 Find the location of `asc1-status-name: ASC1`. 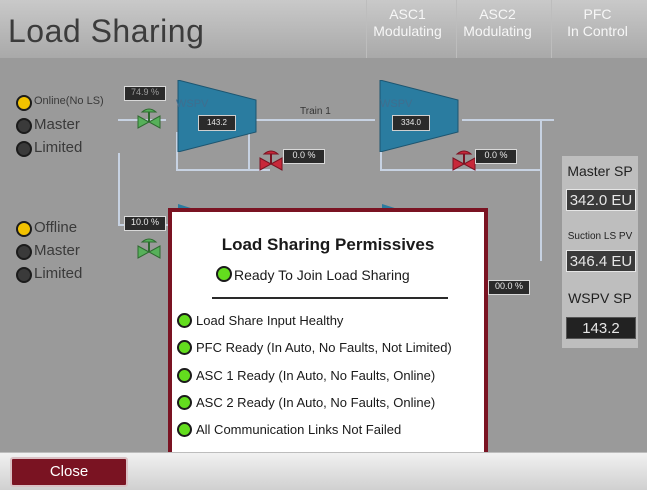

asc1-status-name: ASC1 is located at coordinates (407, 14).